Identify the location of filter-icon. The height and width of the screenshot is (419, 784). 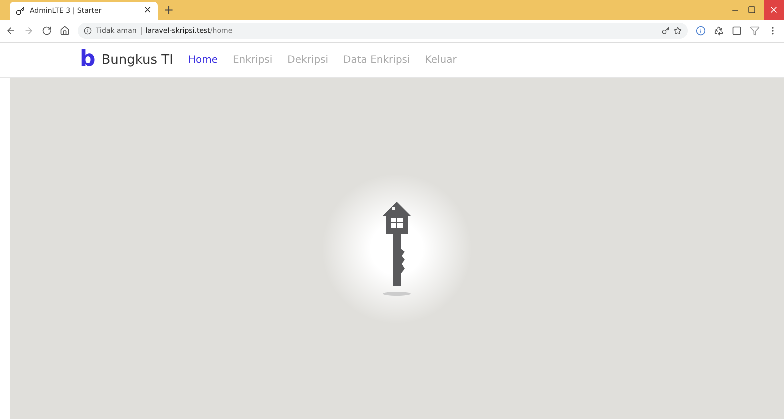
(755, 31).